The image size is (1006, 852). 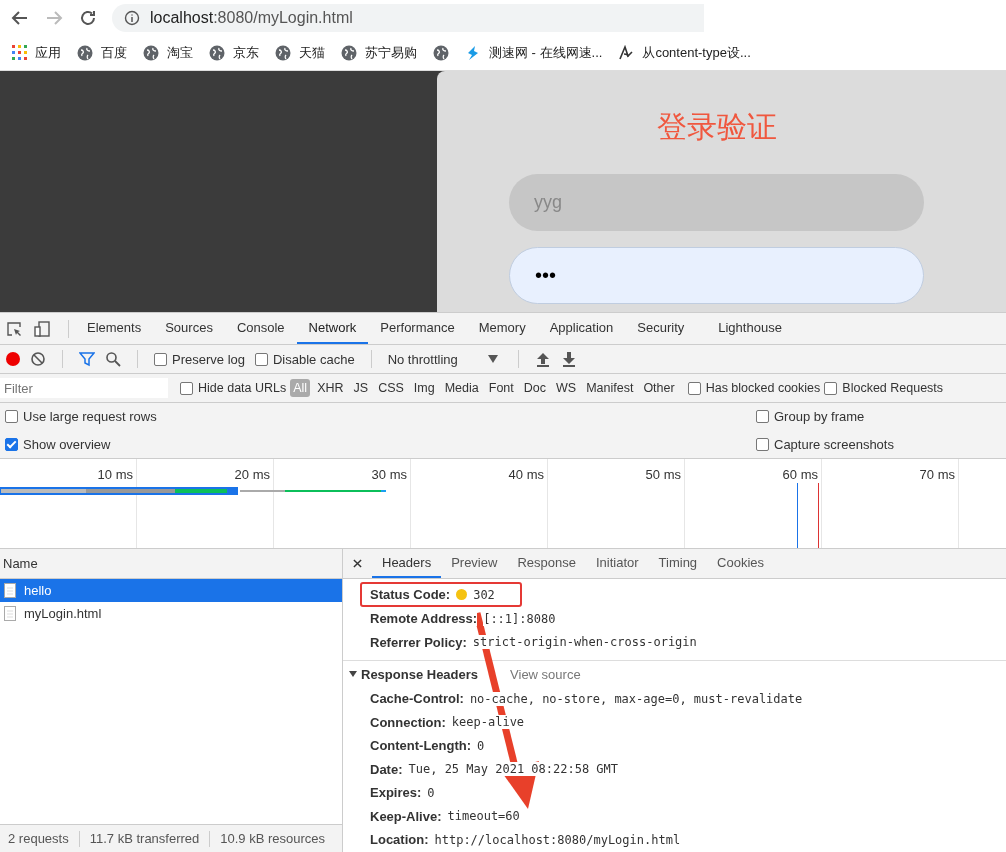 I want to click on type-filter-button: Media, so click(x=461, y=388).